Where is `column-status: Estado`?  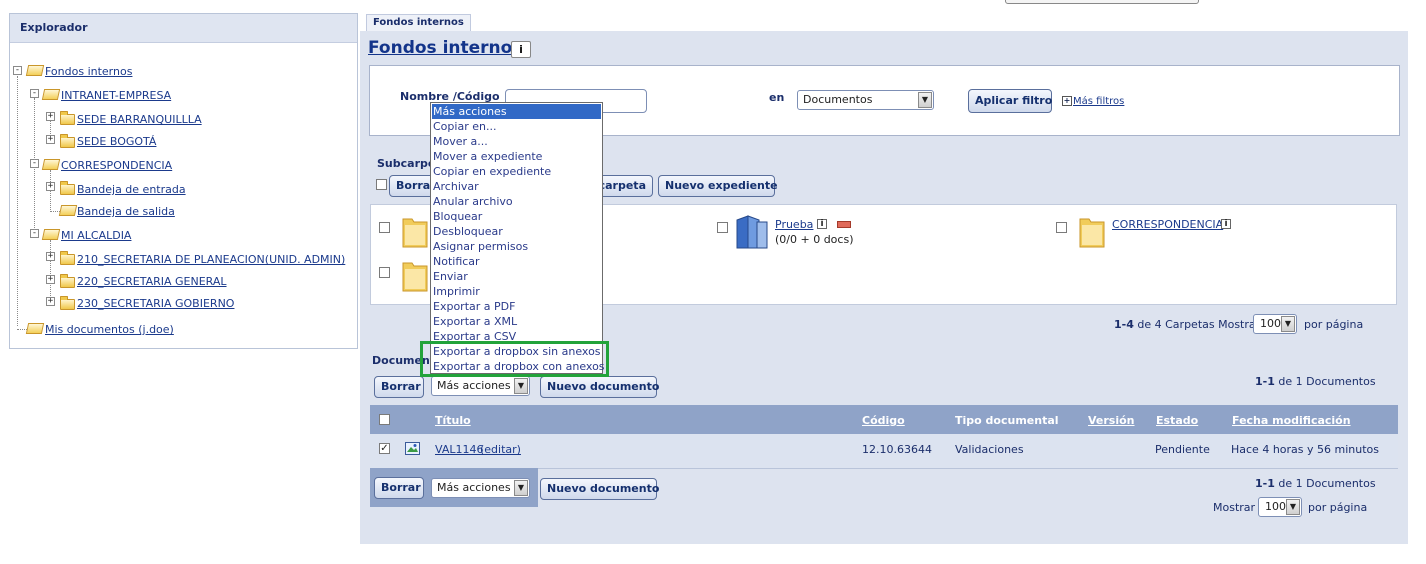 column-status: Estado is located at coordinates (1177, 420).